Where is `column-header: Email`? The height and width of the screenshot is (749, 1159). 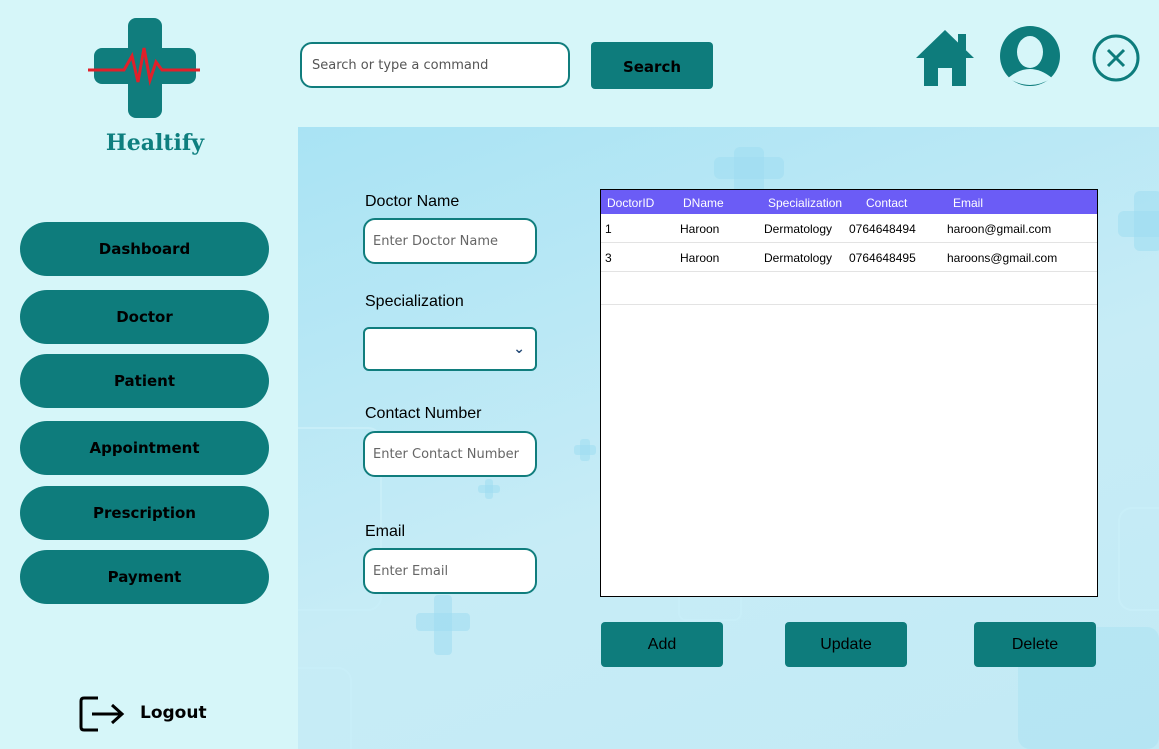
column-header: Email is located at coordinates (968, 203).